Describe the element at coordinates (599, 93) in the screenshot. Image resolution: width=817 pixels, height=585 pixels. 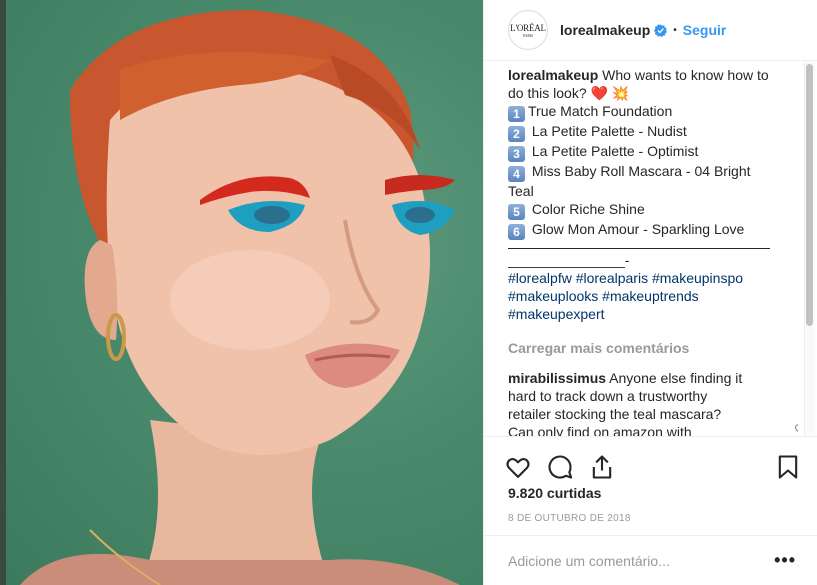
I see `heart-emoji: ❤️` at that location.